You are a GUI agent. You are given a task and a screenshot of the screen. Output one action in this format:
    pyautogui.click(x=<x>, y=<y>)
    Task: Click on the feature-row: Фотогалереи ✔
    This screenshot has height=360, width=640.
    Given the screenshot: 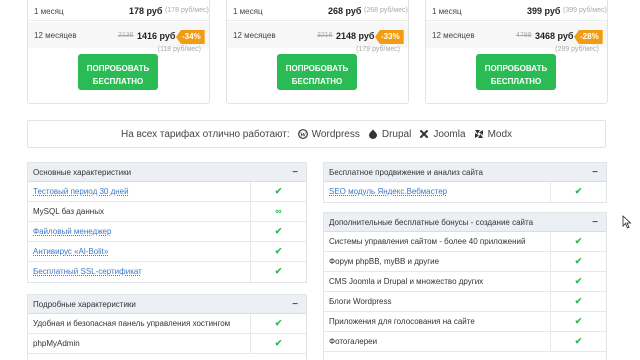 What is the action you would take?
    pyautogui.click(x=465, y=342)
    